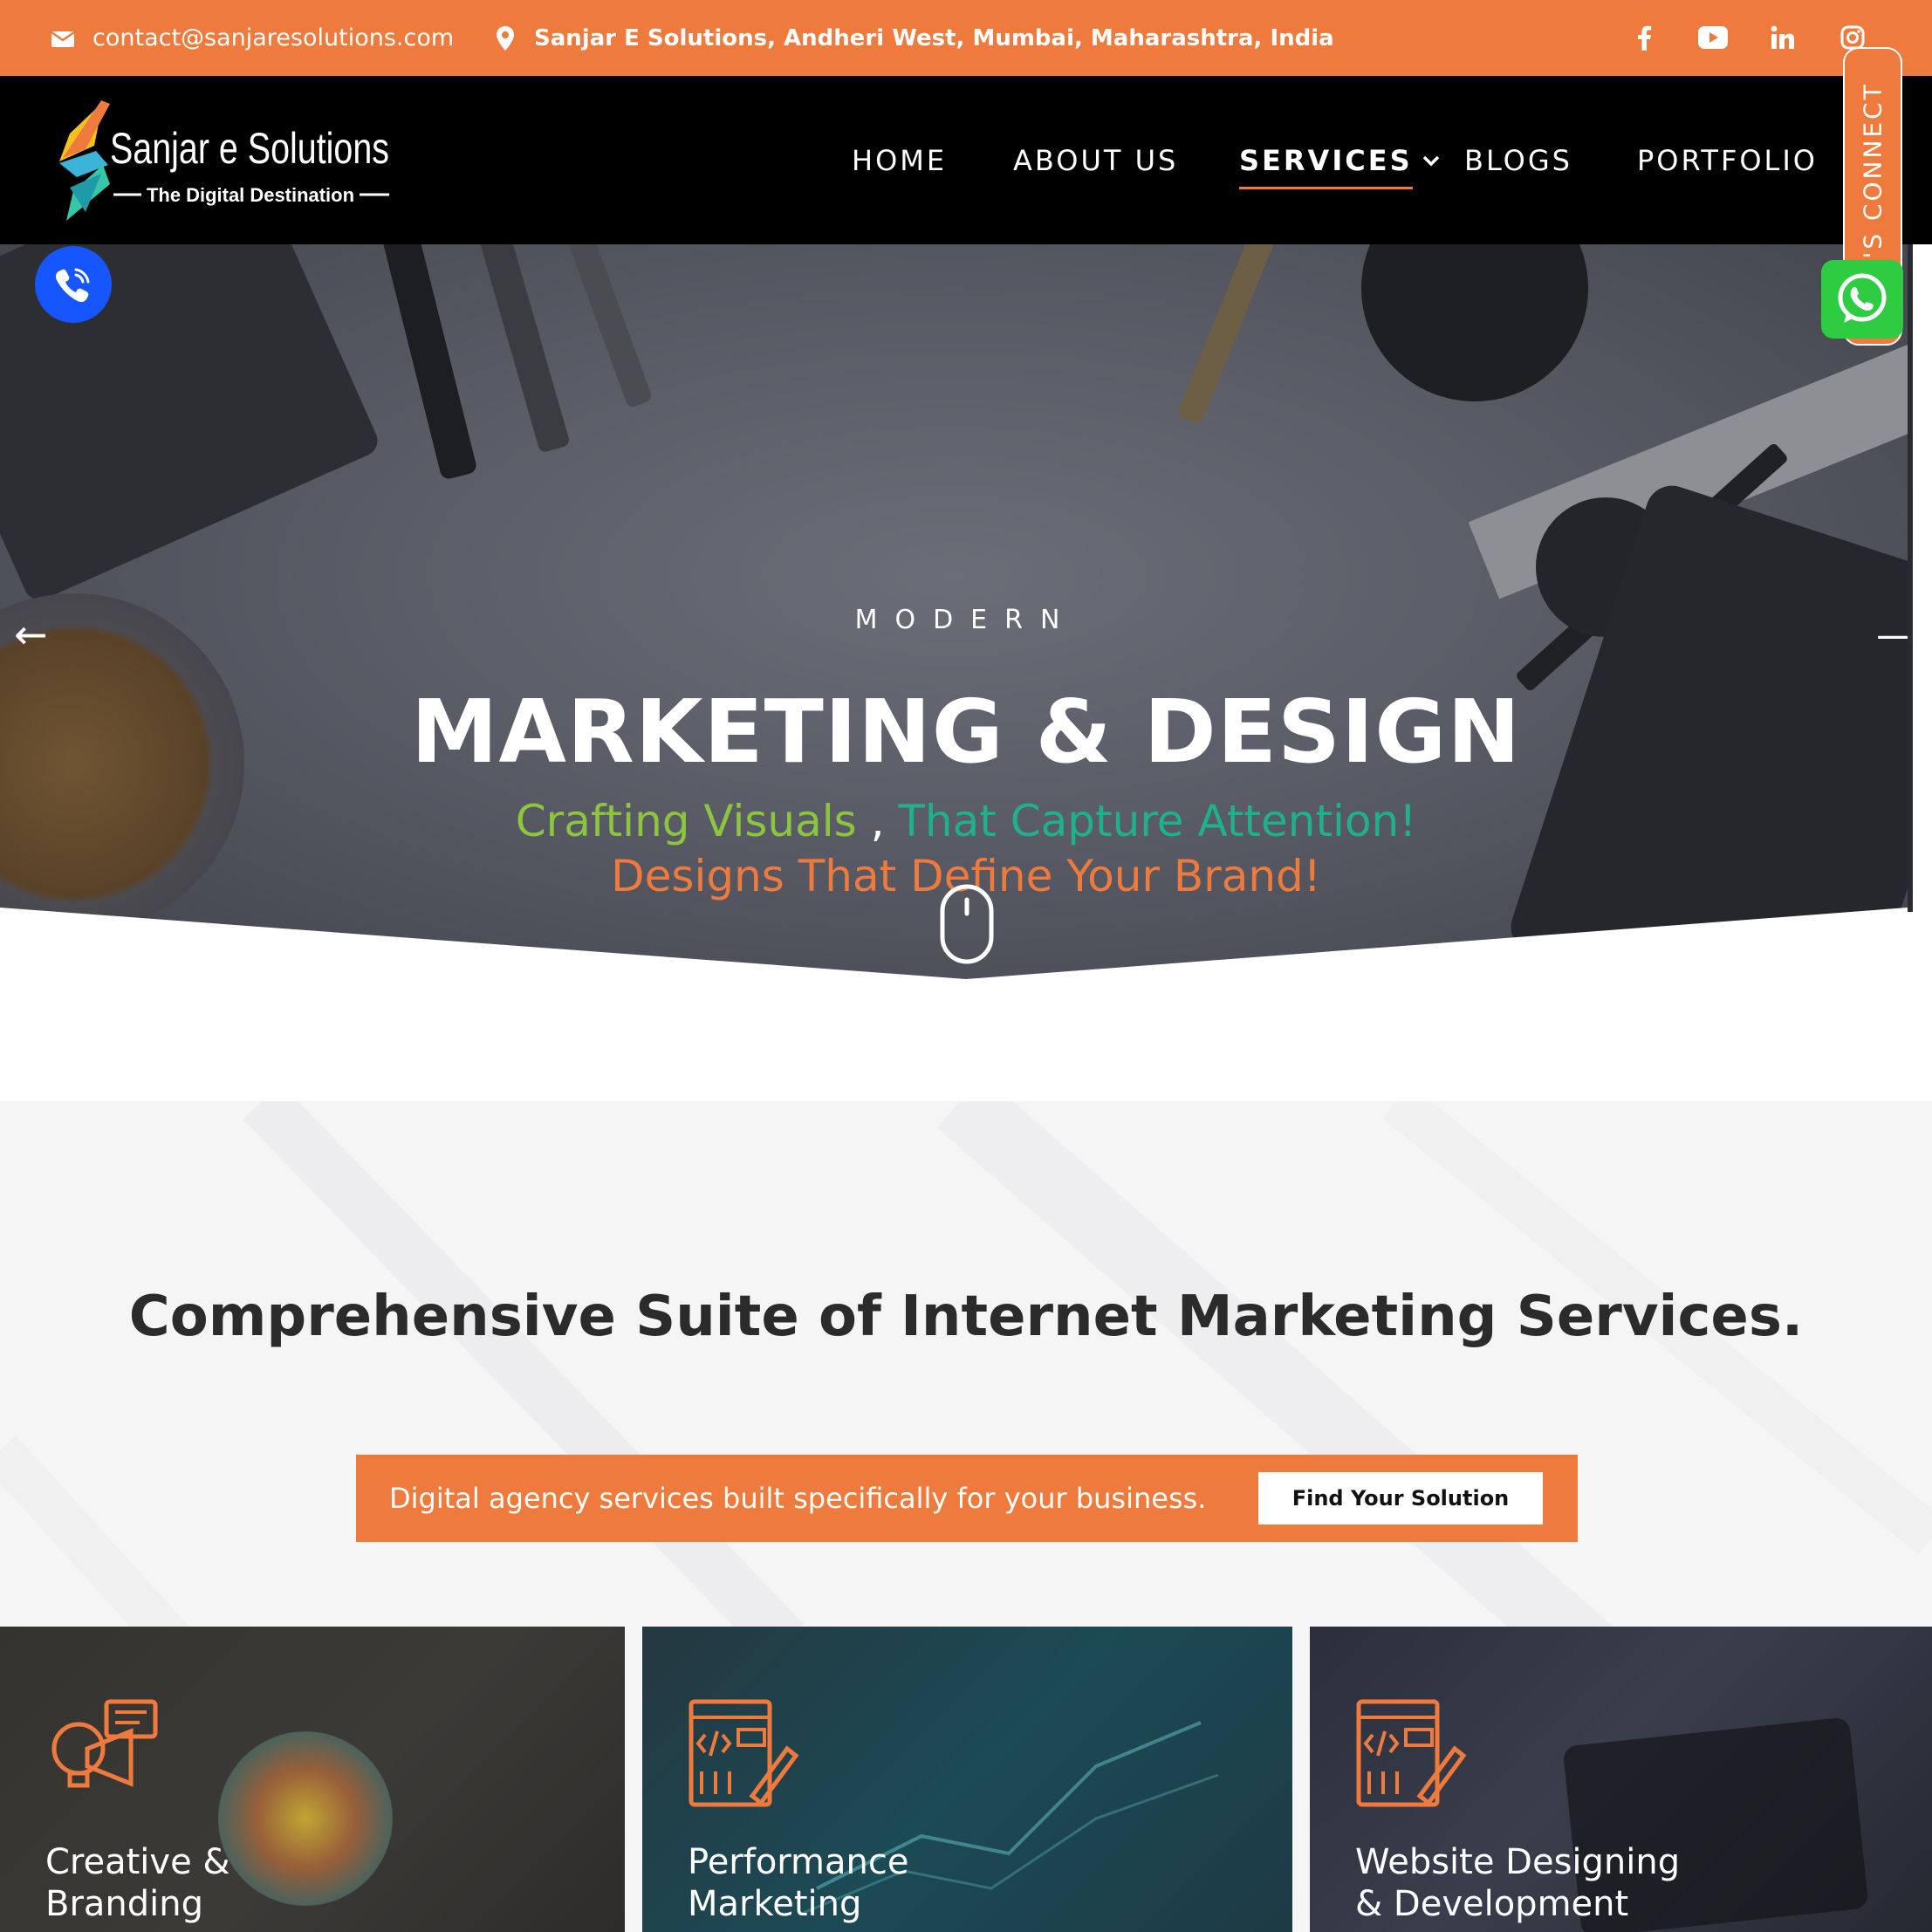  I want to click on service-card-performance-marketing: Performance Marketing, so click(967, 1779).